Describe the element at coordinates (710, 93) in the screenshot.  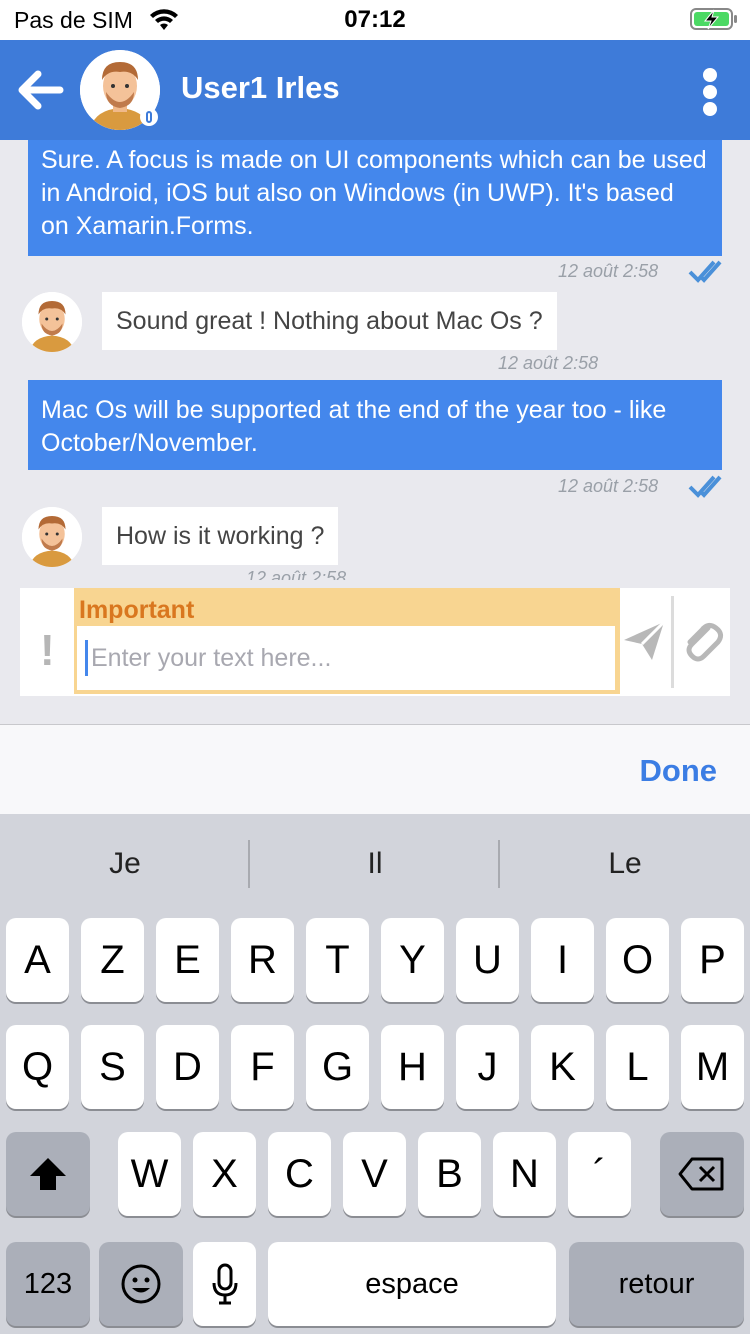
I see `more-options-icon` at that location.